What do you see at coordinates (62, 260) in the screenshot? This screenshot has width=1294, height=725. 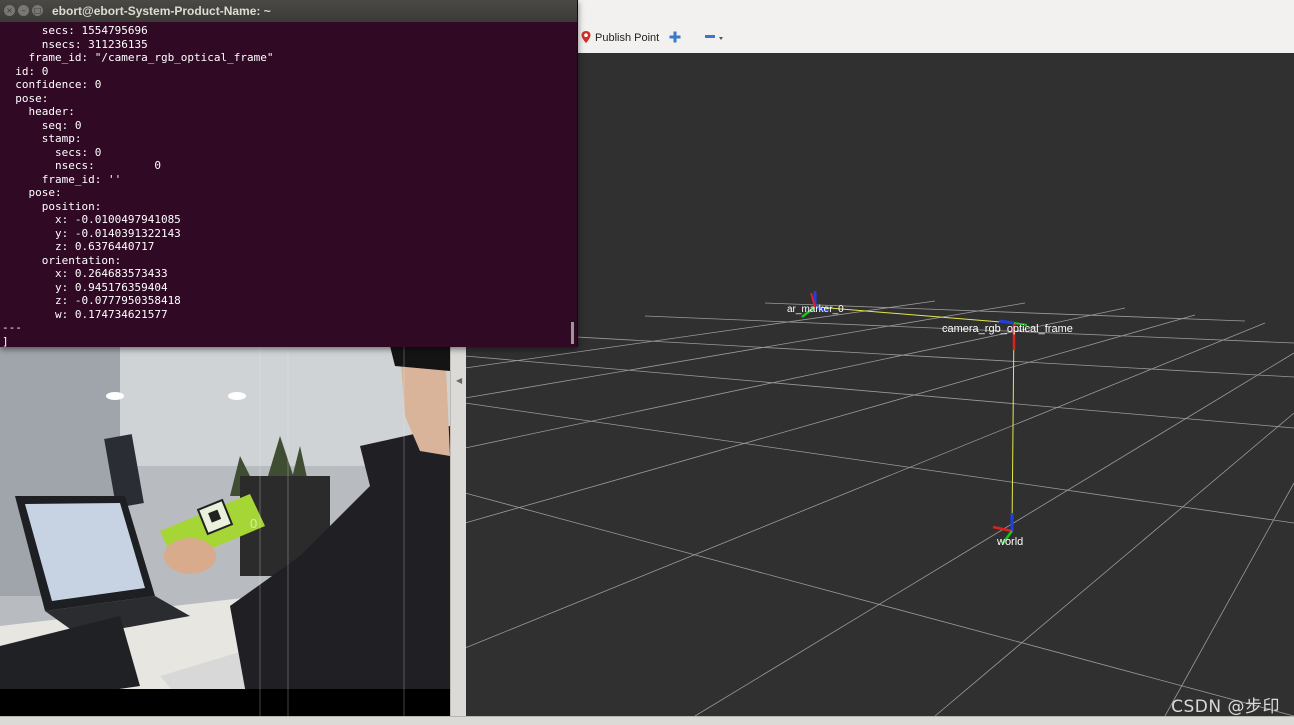 I see `terminal-line: orientation:` at bounding box center [62, 260].